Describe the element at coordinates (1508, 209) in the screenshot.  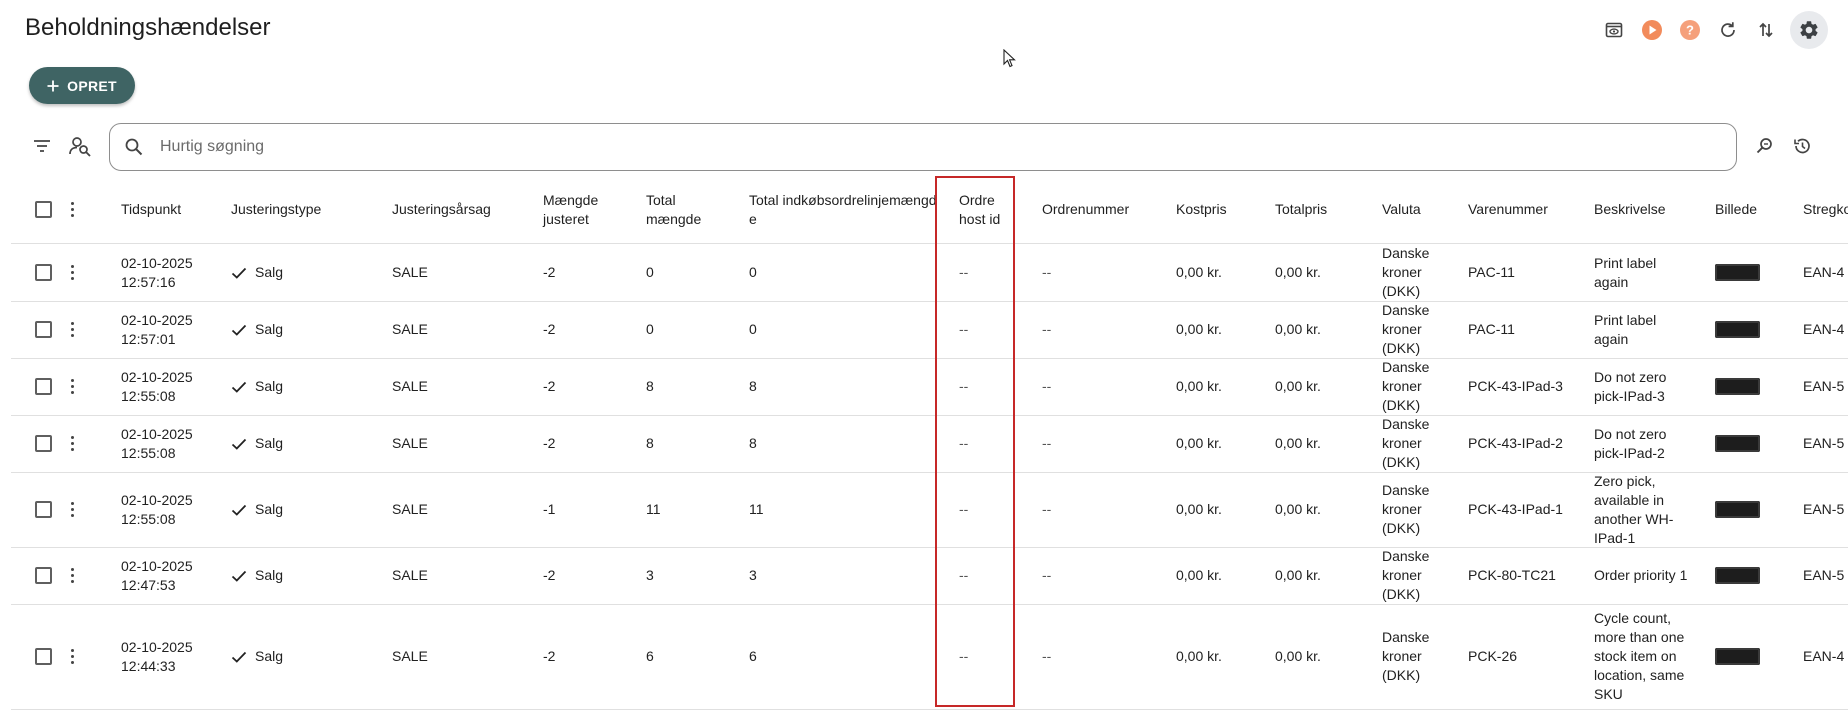
I see `col-header-varenummer: Varenummer` at that location.